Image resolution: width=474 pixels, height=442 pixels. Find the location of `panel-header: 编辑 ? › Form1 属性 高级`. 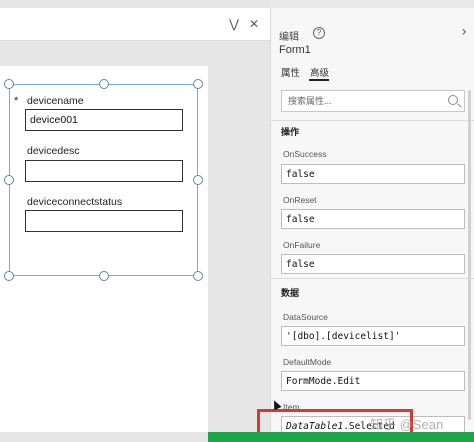

panel-header: 编辑 ? › Form1 属性 高级 is located at coordinates (372, 49).